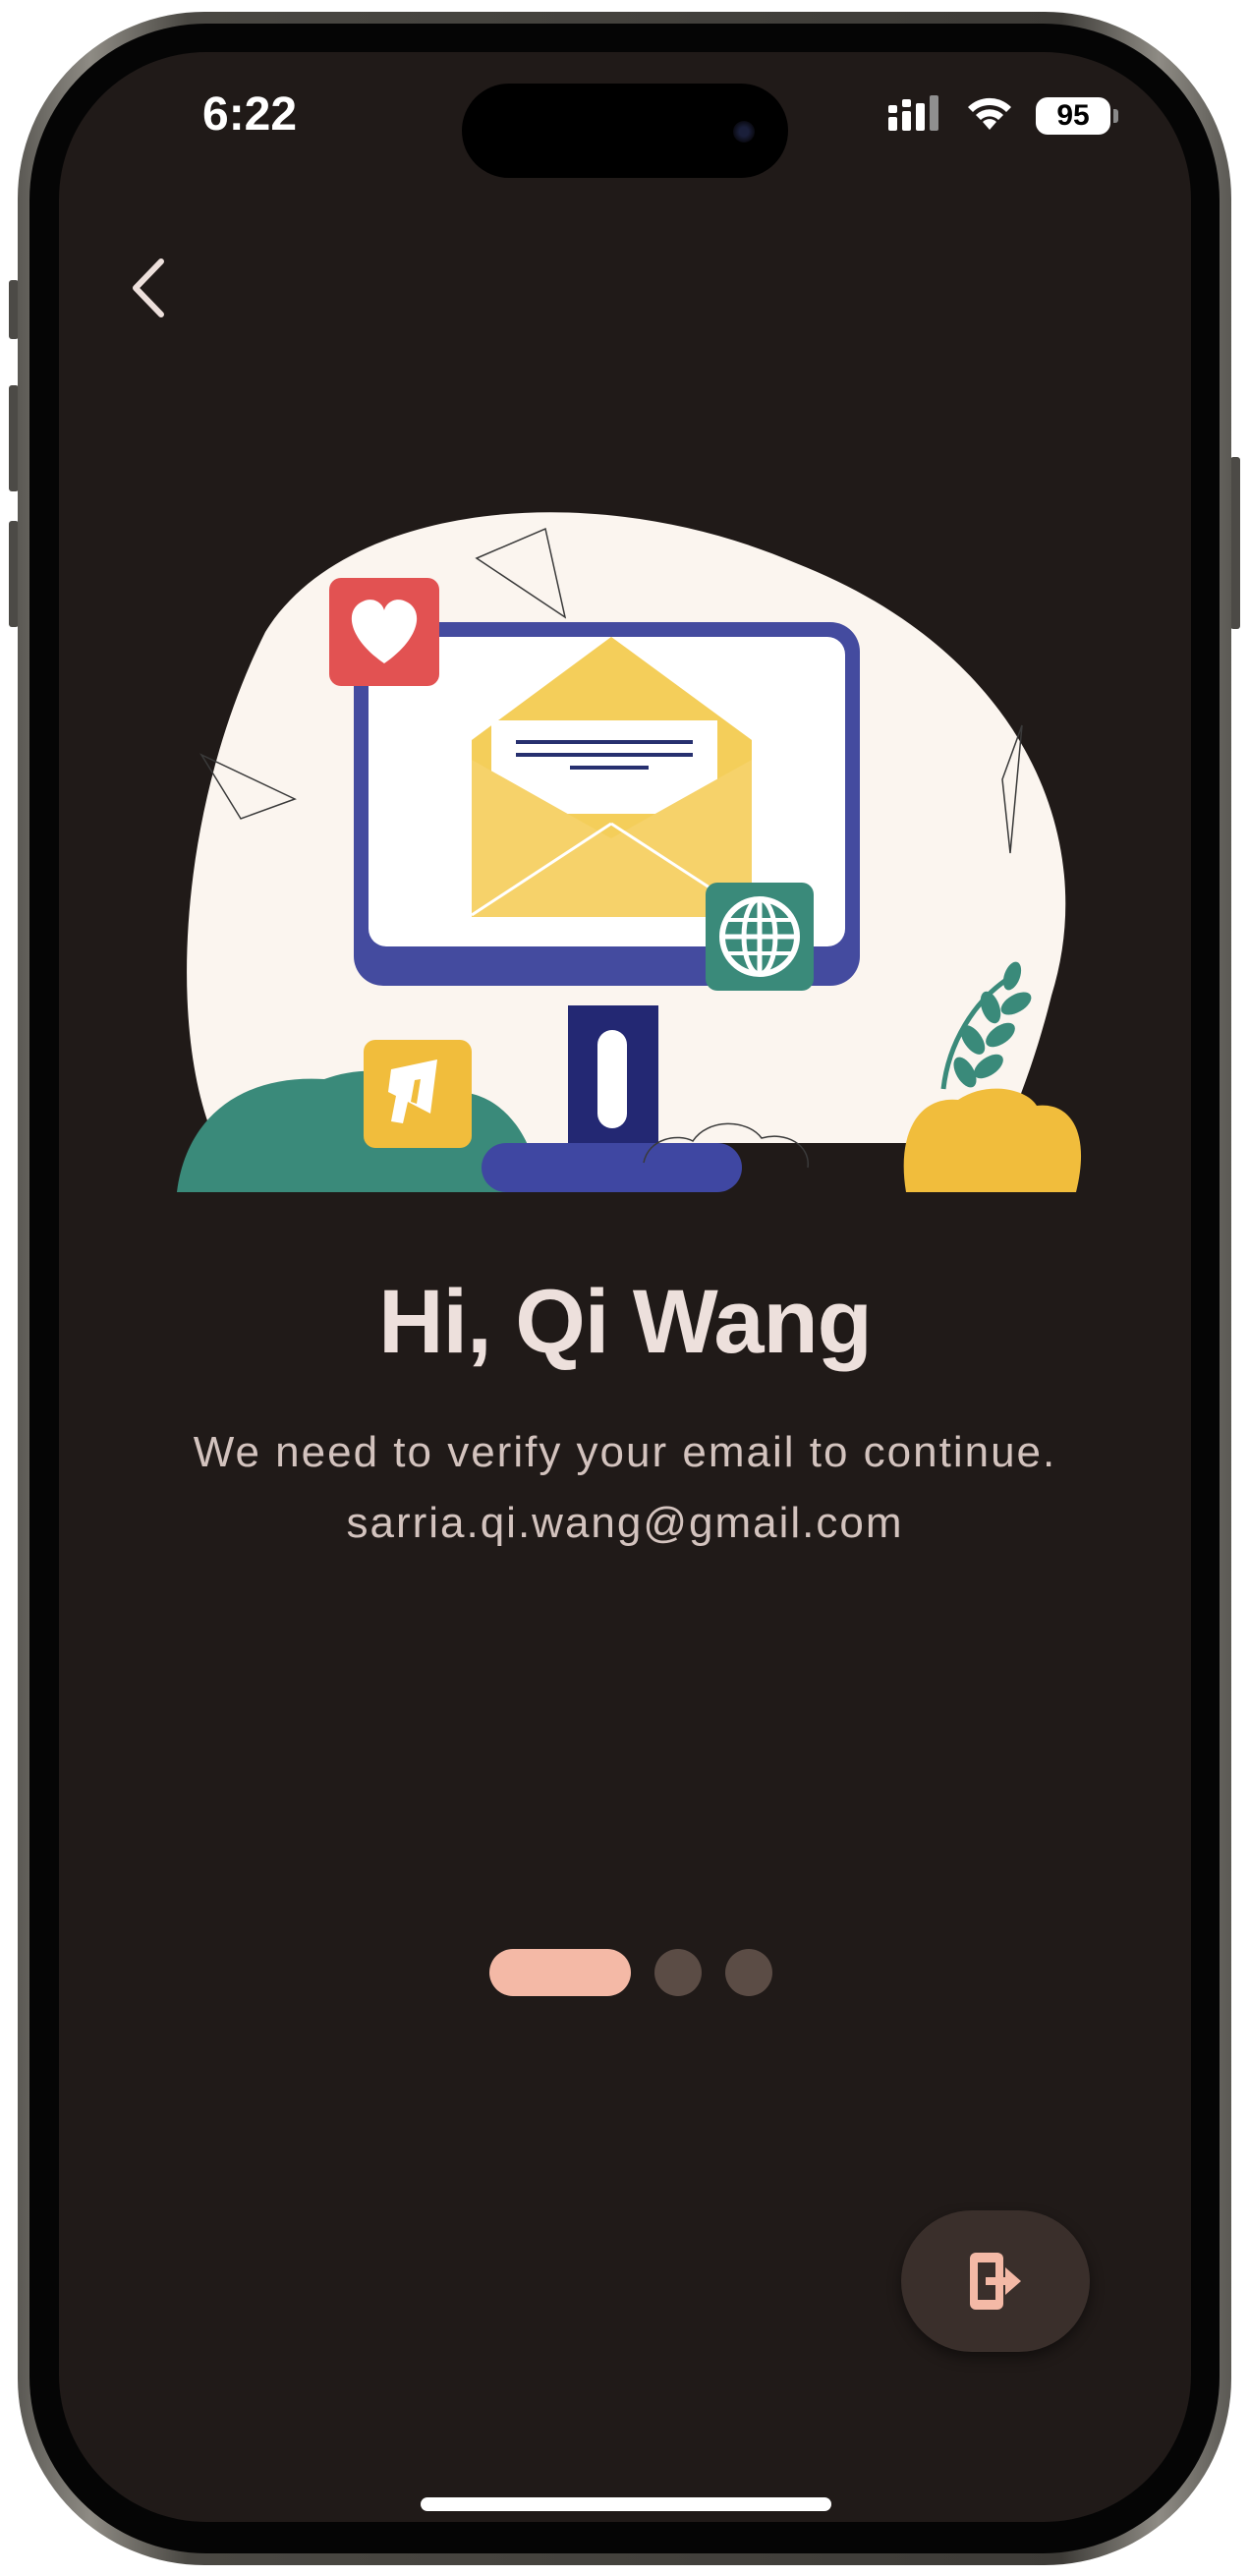  I want to click on user-email: sarria.qi.wang@gmail.com, so click(625, 1523).